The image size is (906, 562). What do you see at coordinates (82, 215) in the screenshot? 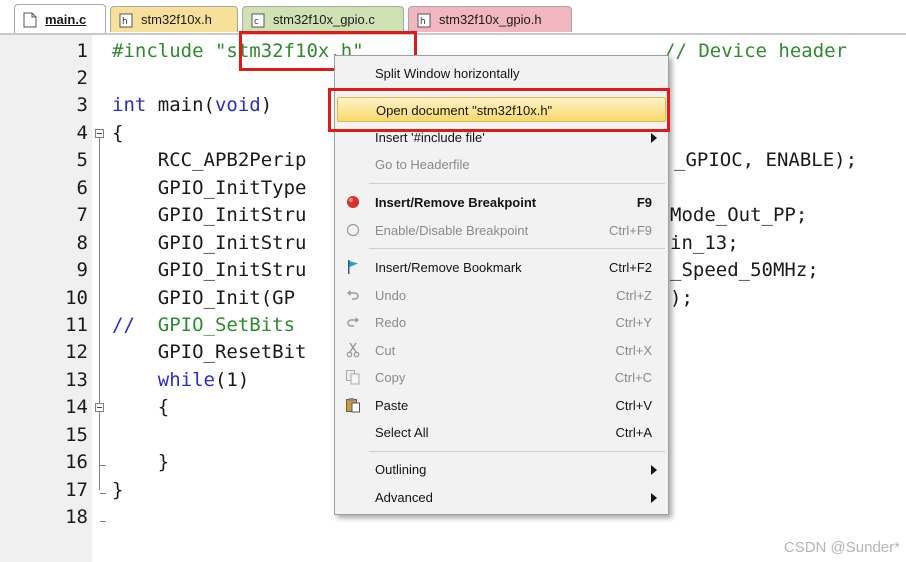
I see `line-number: 7` at bounding box center [82, 215].